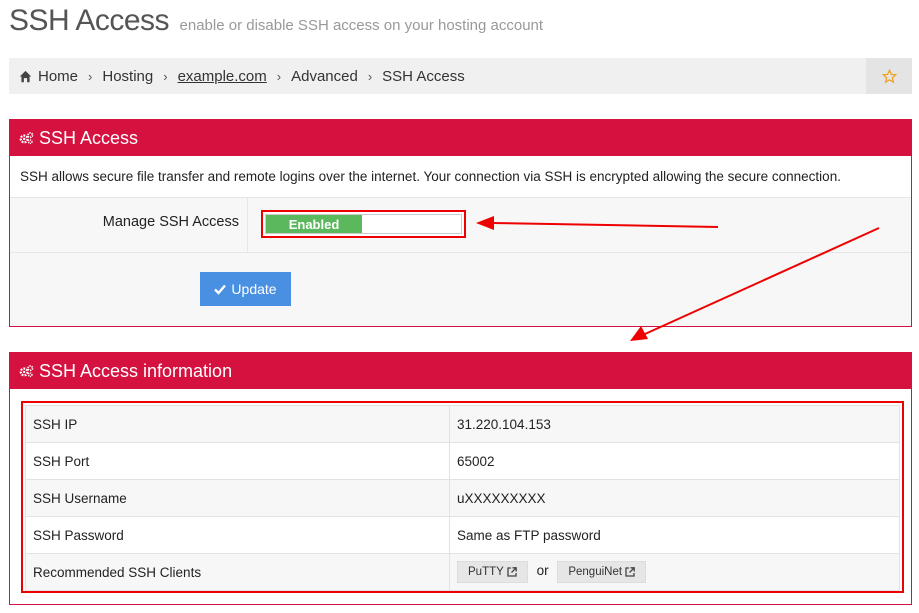 This screenshot has width=919, height=613. I want to click on table-row: SSH Password Same as FTP password, so click(462, 535).